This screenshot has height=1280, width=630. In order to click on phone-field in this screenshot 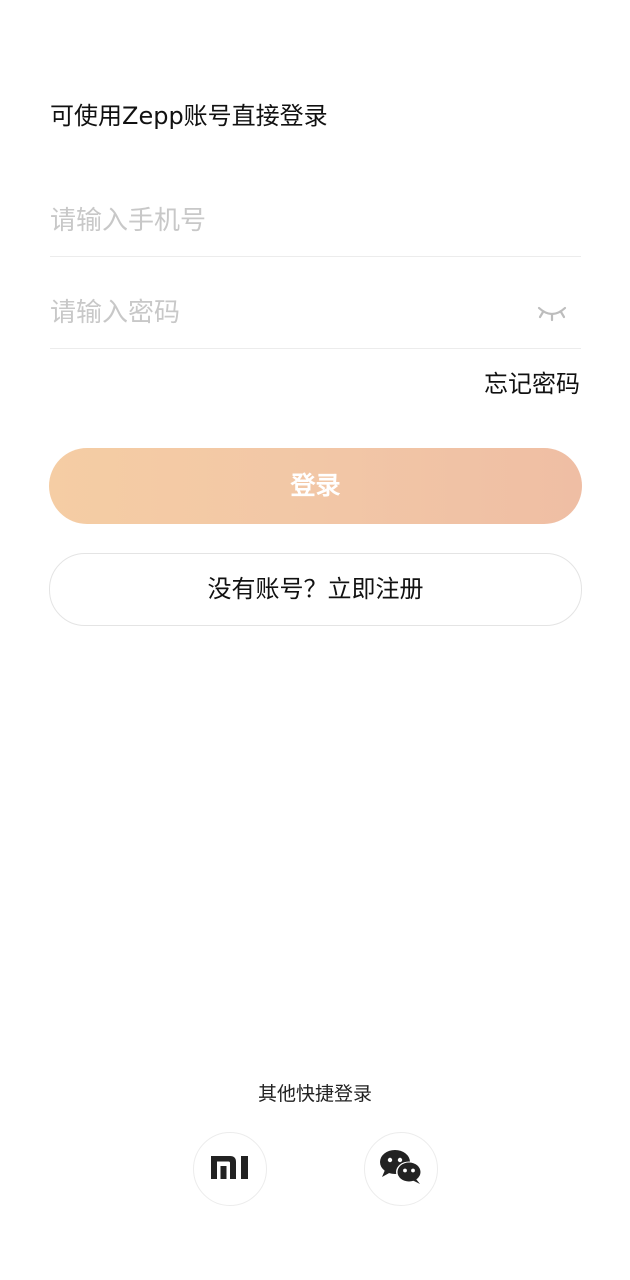, I will do `click(315, 221)`.